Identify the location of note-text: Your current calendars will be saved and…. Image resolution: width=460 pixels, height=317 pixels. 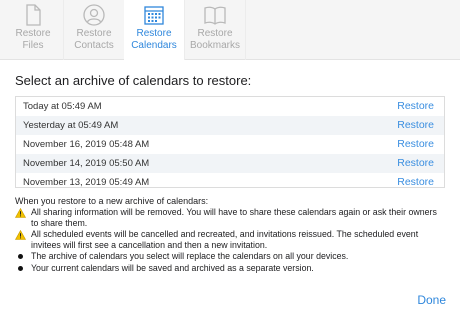
(172, 267).